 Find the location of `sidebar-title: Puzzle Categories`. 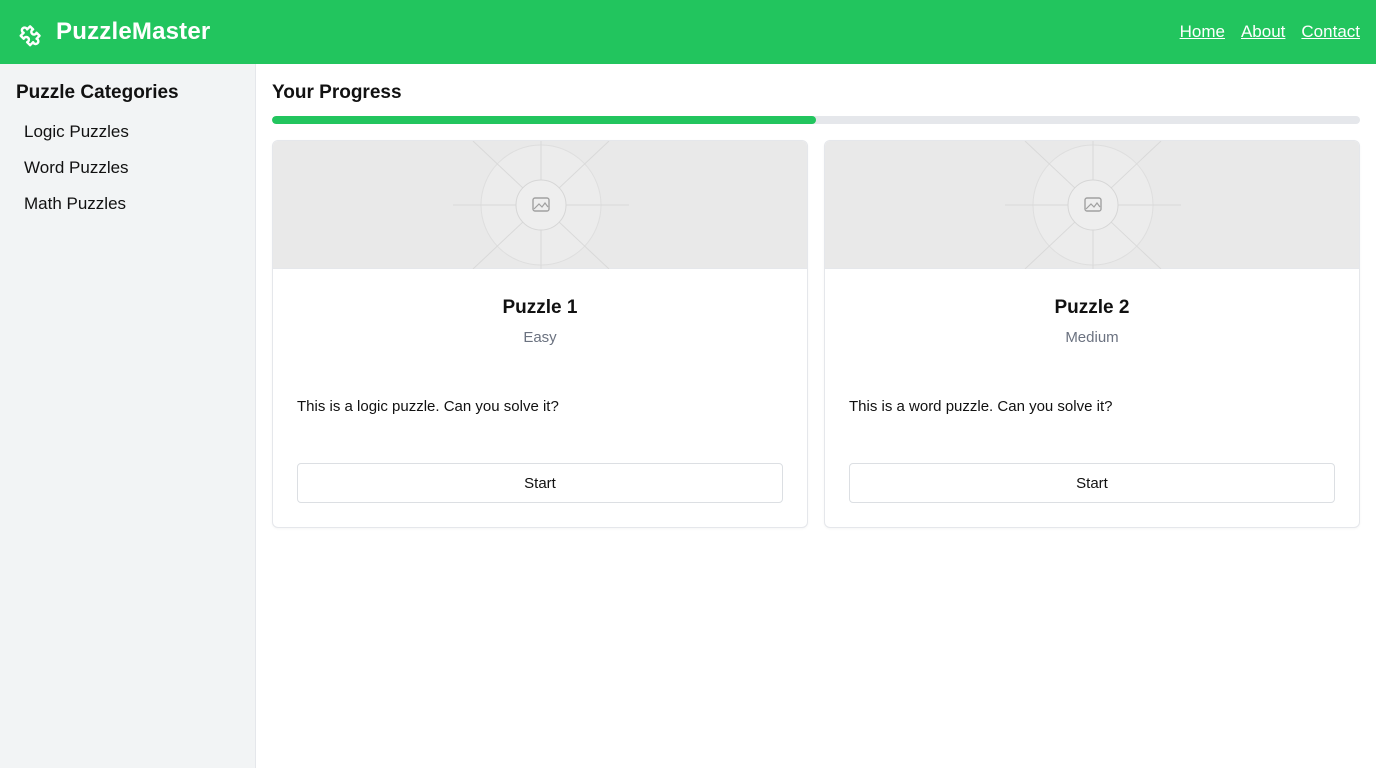

sidebar-title: Puzzle Categories is located at coordinates (97, 92).